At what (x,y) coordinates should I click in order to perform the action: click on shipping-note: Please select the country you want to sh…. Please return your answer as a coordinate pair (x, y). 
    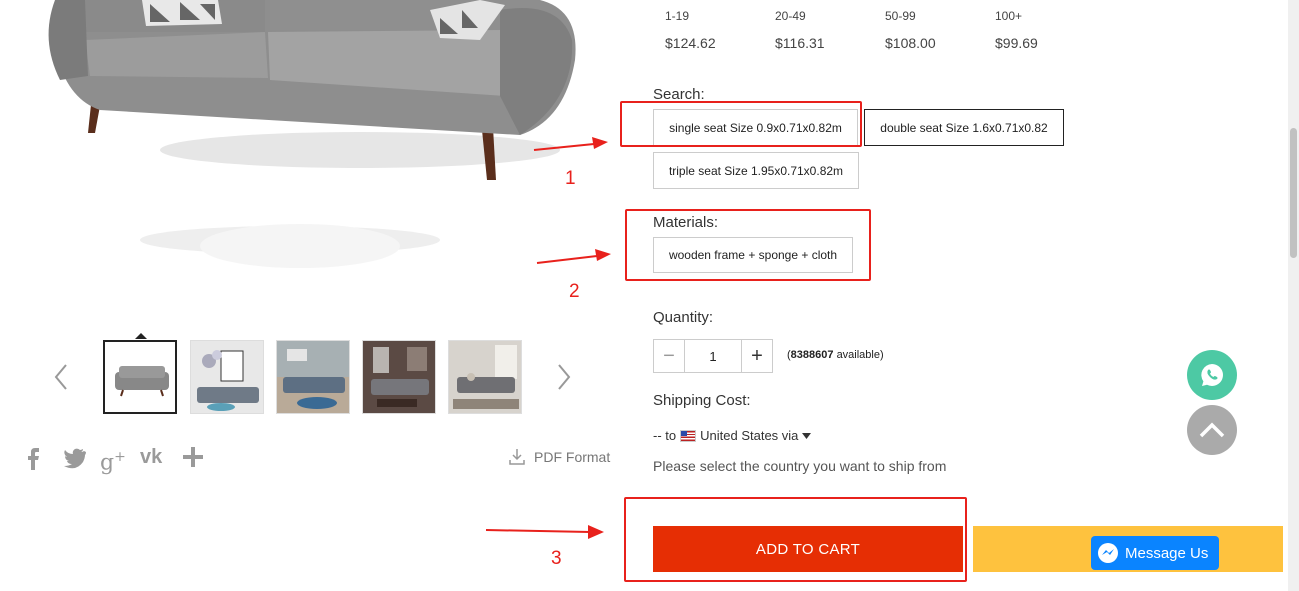
    Looking at the image, I should click on (800, 466).